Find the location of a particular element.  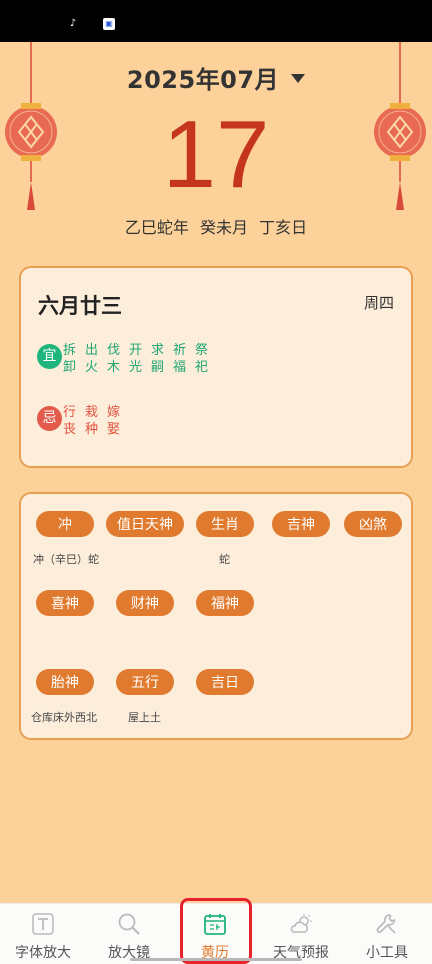

tab-almanac: 黄历 is located at coordinates (215, 934).